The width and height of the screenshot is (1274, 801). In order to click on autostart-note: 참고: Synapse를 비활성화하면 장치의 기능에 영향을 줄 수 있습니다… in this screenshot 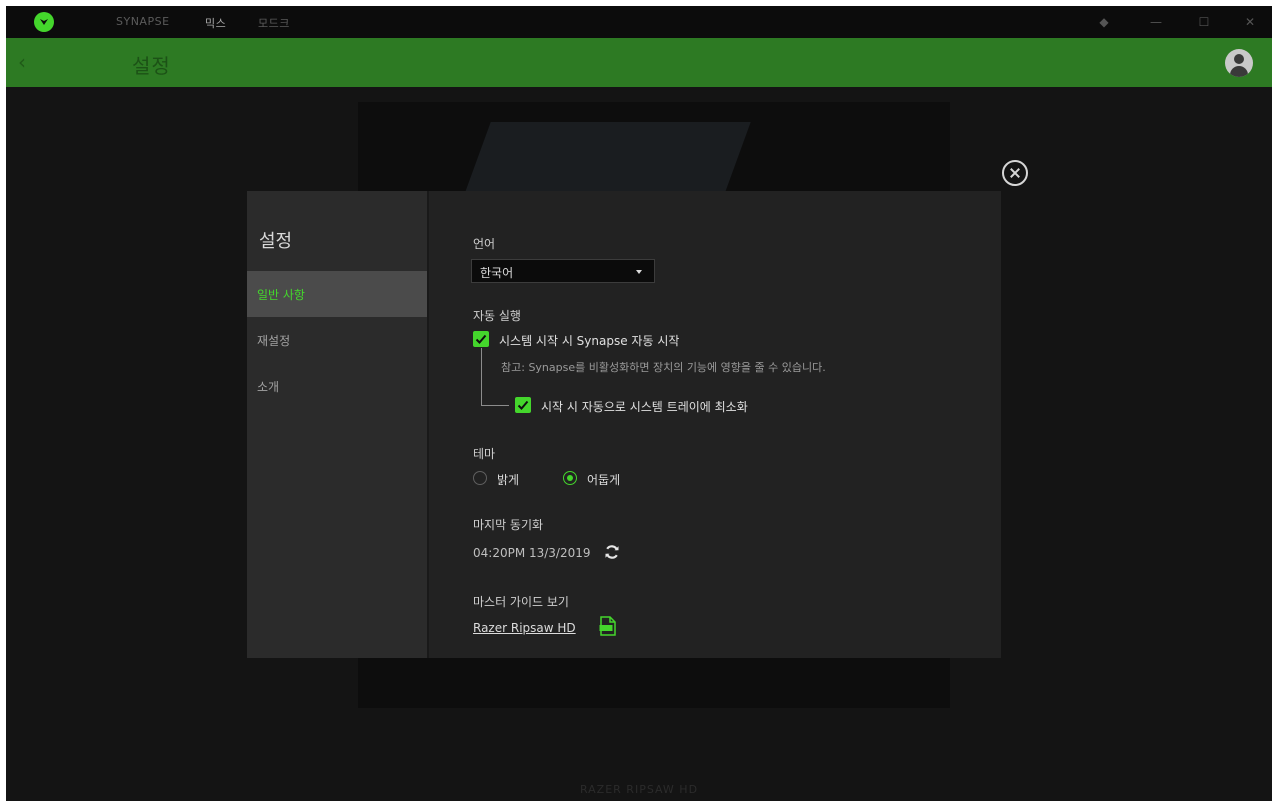, I will do `click(663, 367)`.